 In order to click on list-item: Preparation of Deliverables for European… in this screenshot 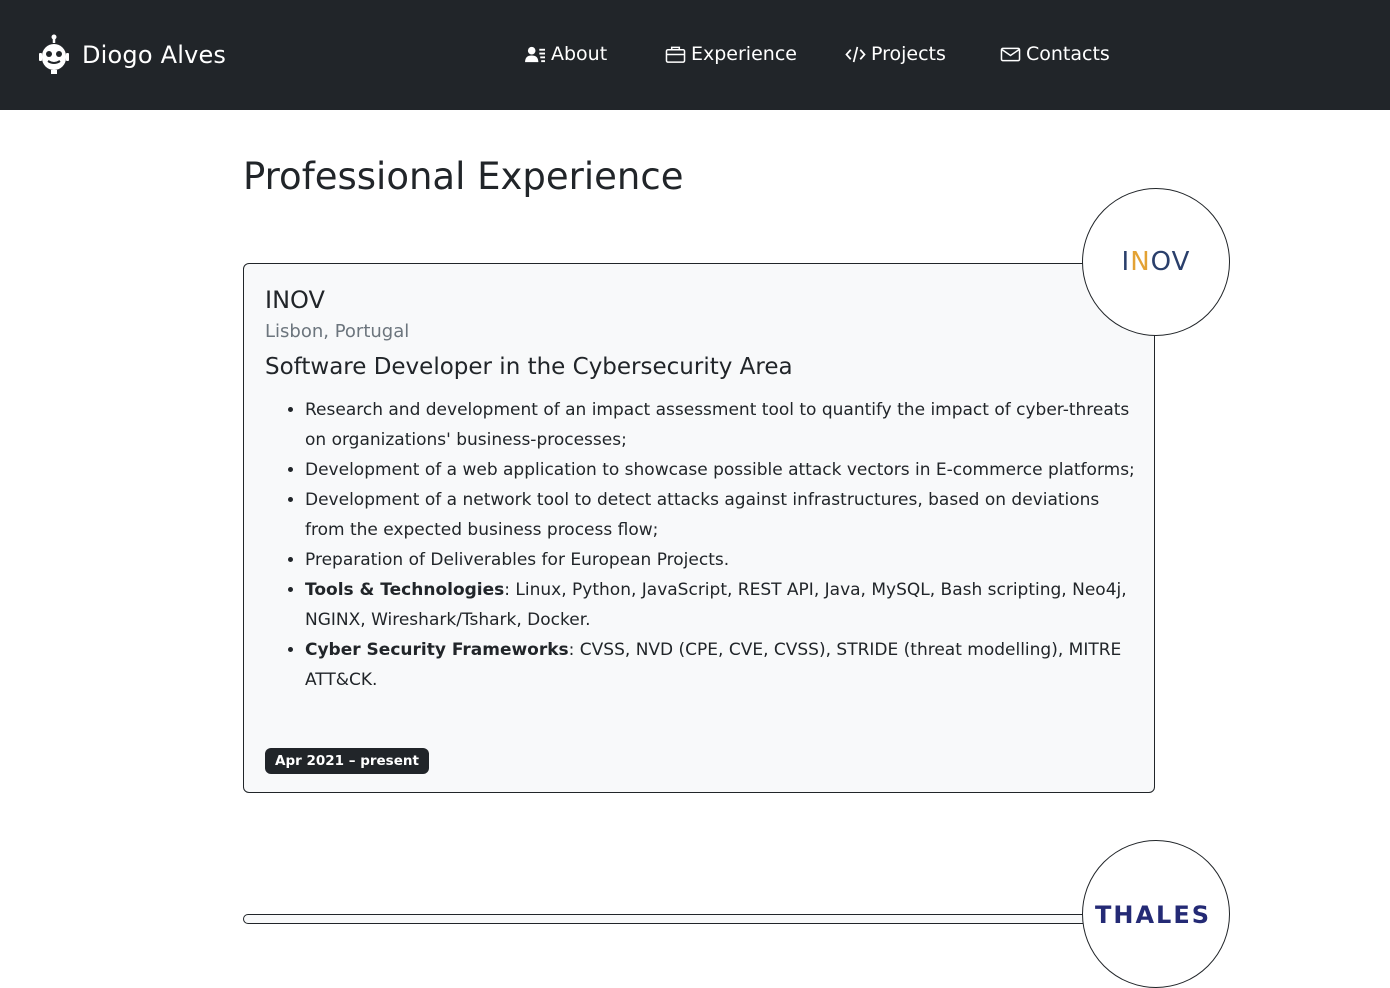, I will do `click(723, 560)`.